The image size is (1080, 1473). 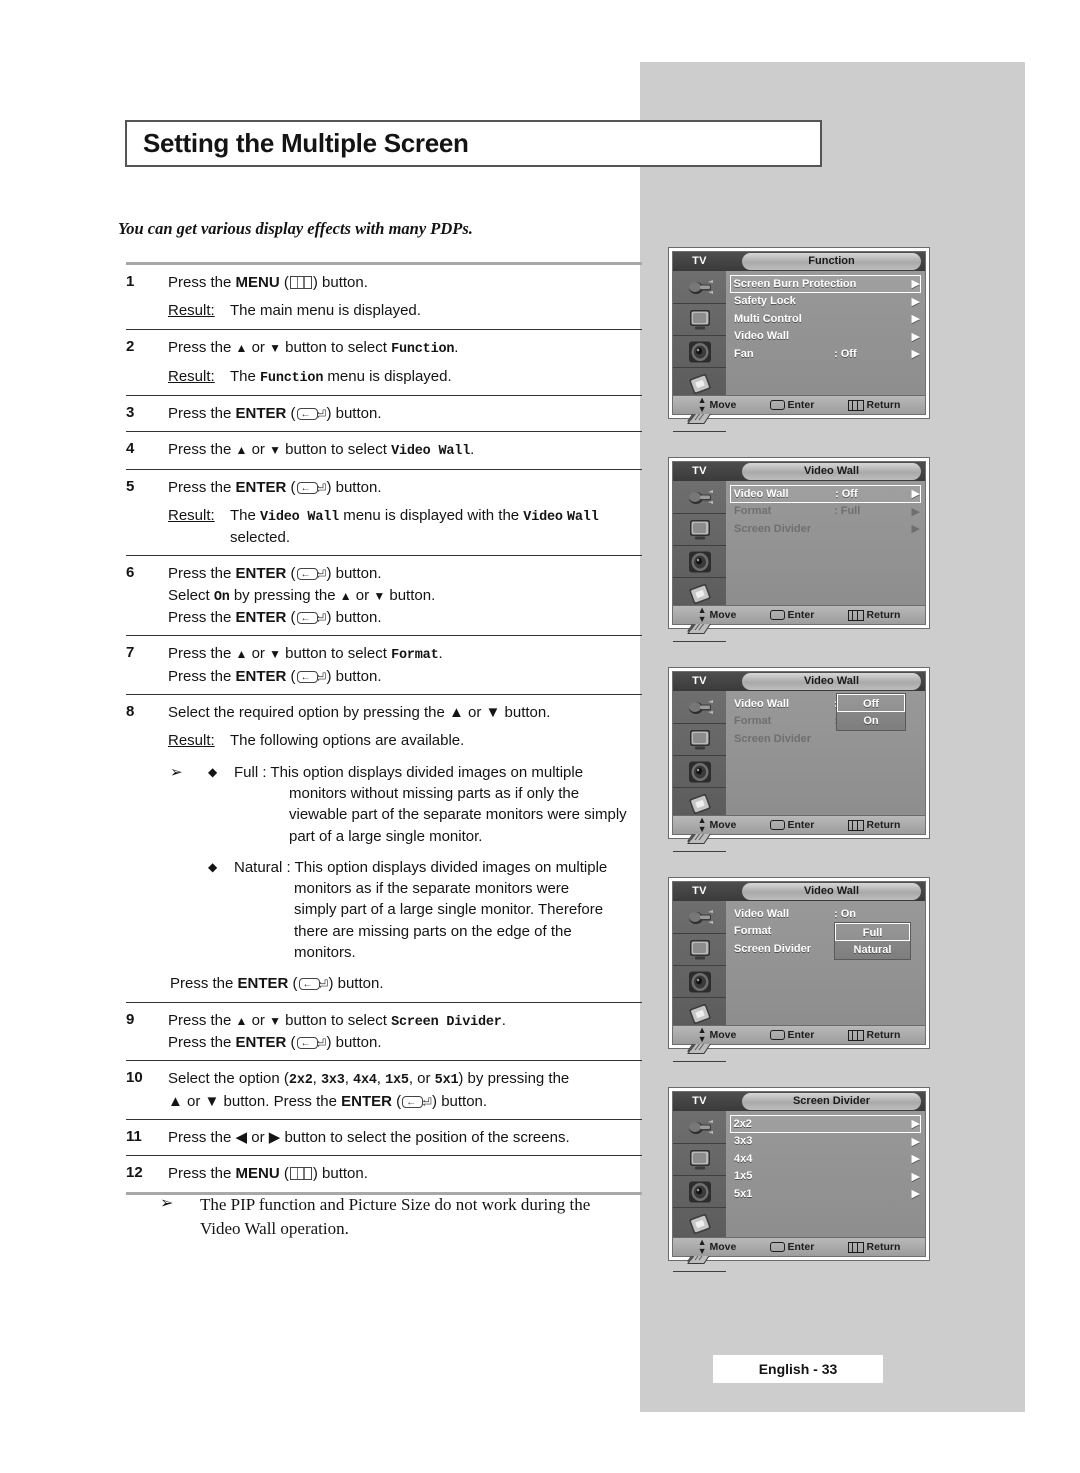 I want to click on osd-dropdown-option: On, so click(x=871, y=721).